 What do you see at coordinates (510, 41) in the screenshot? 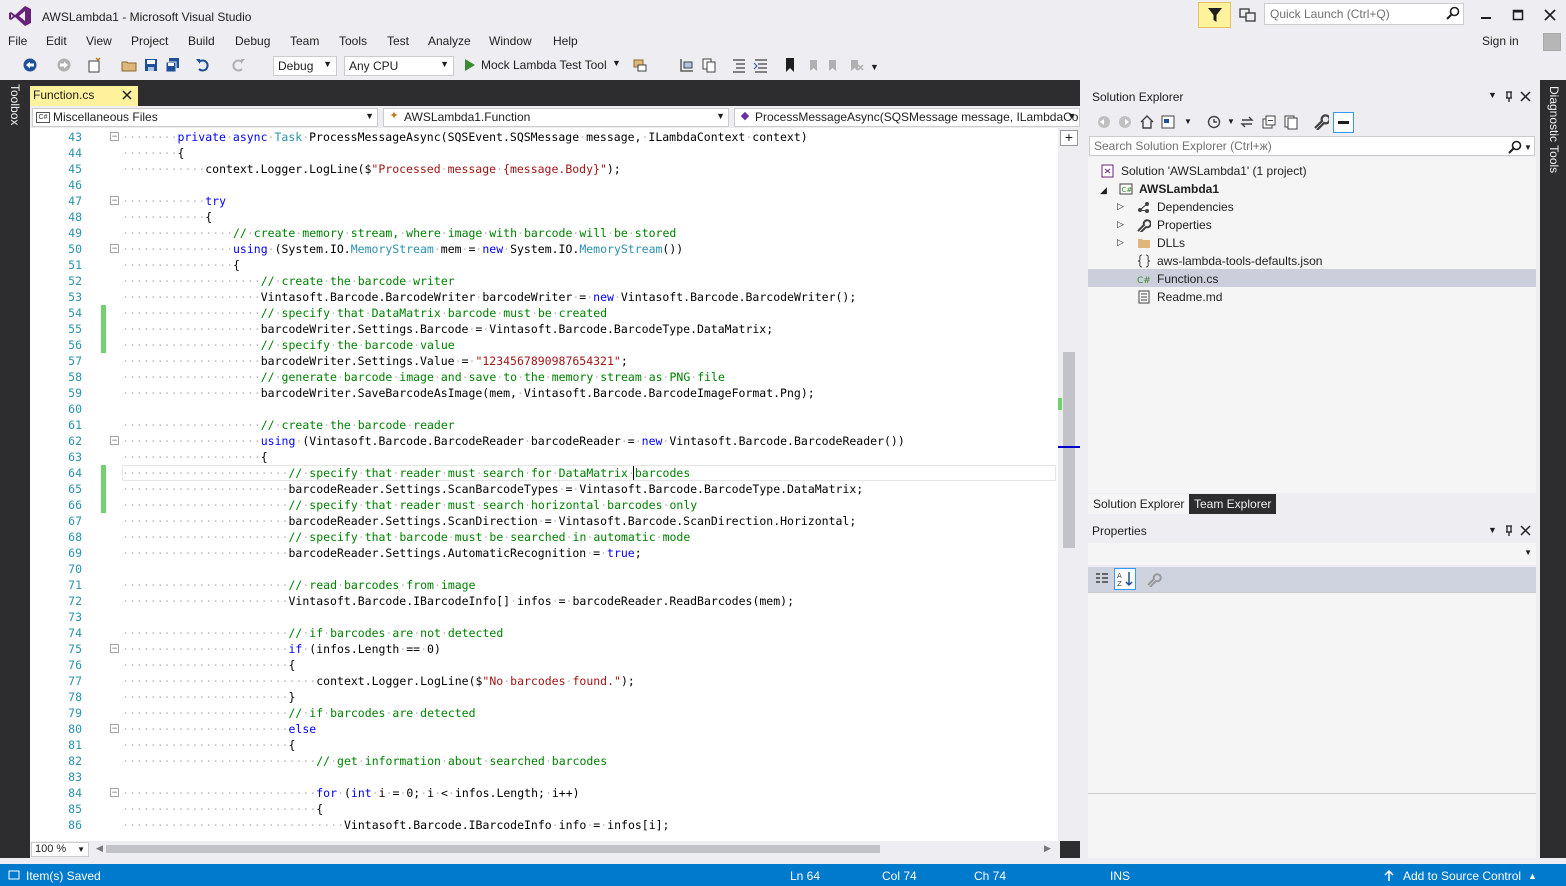
I see `menu-window: Window` at bounding box center [510, 41].